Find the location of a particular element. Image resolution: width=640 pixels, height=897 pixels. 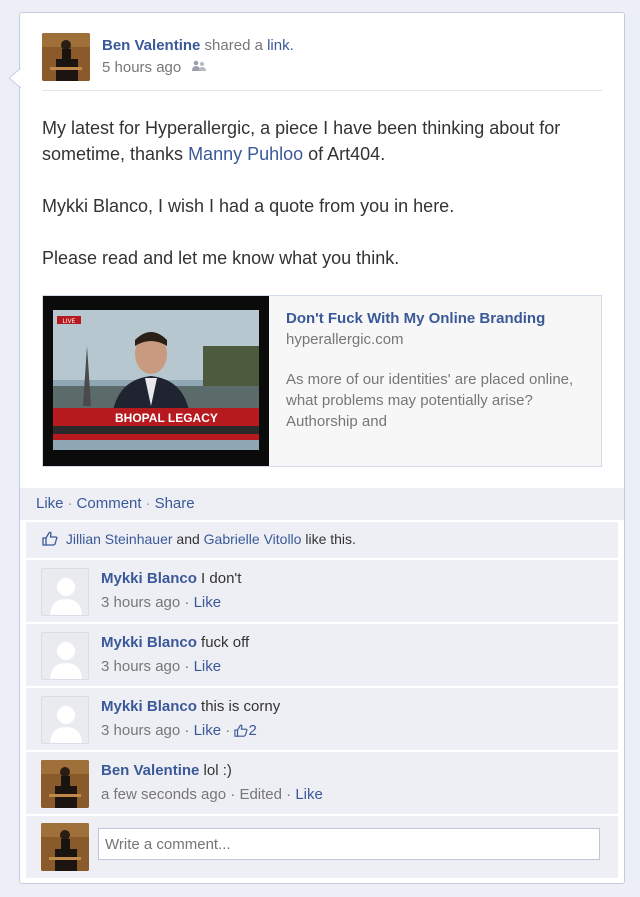

comment-body: Mykki Blanco fuck off 3 hours ago · Like is located at coordinates (175, 654).